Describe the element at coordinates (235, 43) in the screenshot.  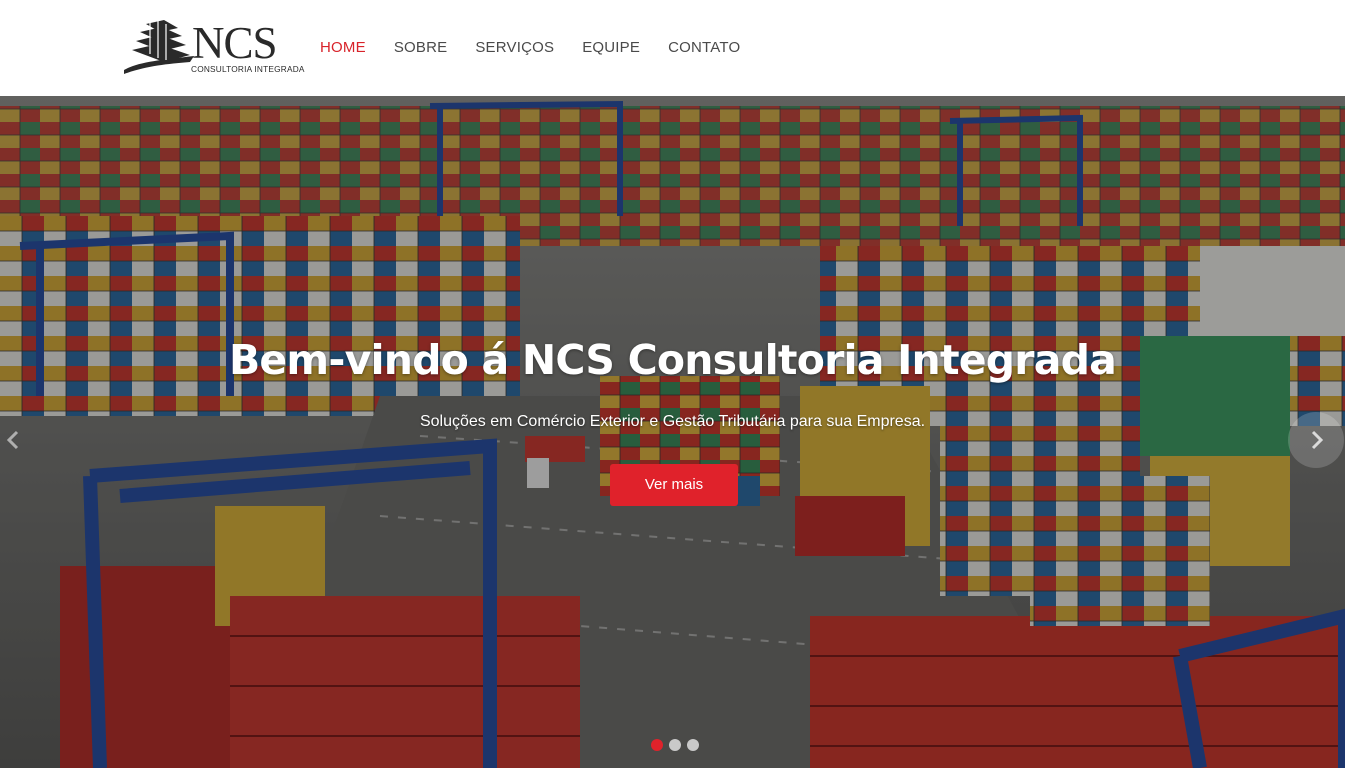
I see `brand-name: NCS` at that location.